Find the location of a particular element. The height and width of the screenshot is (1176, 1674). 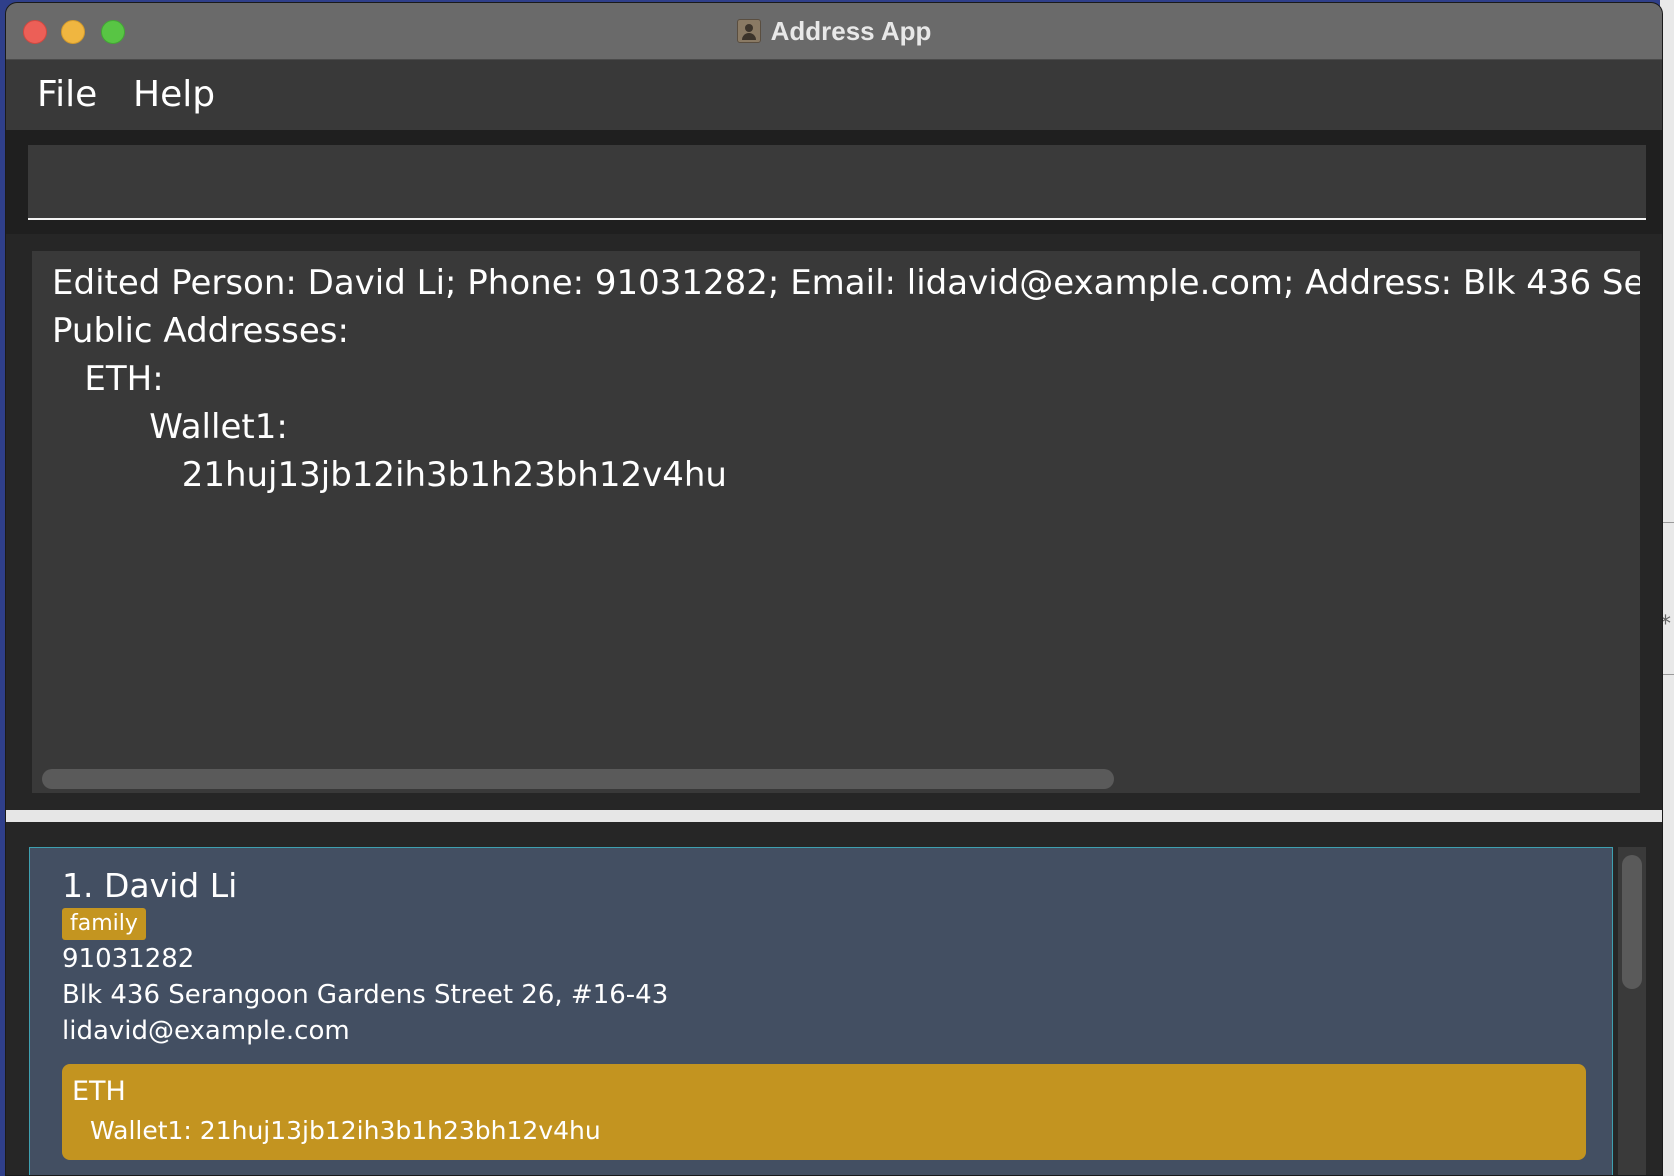

vertical-scrollbar is located at coordinates (1632, 1011).